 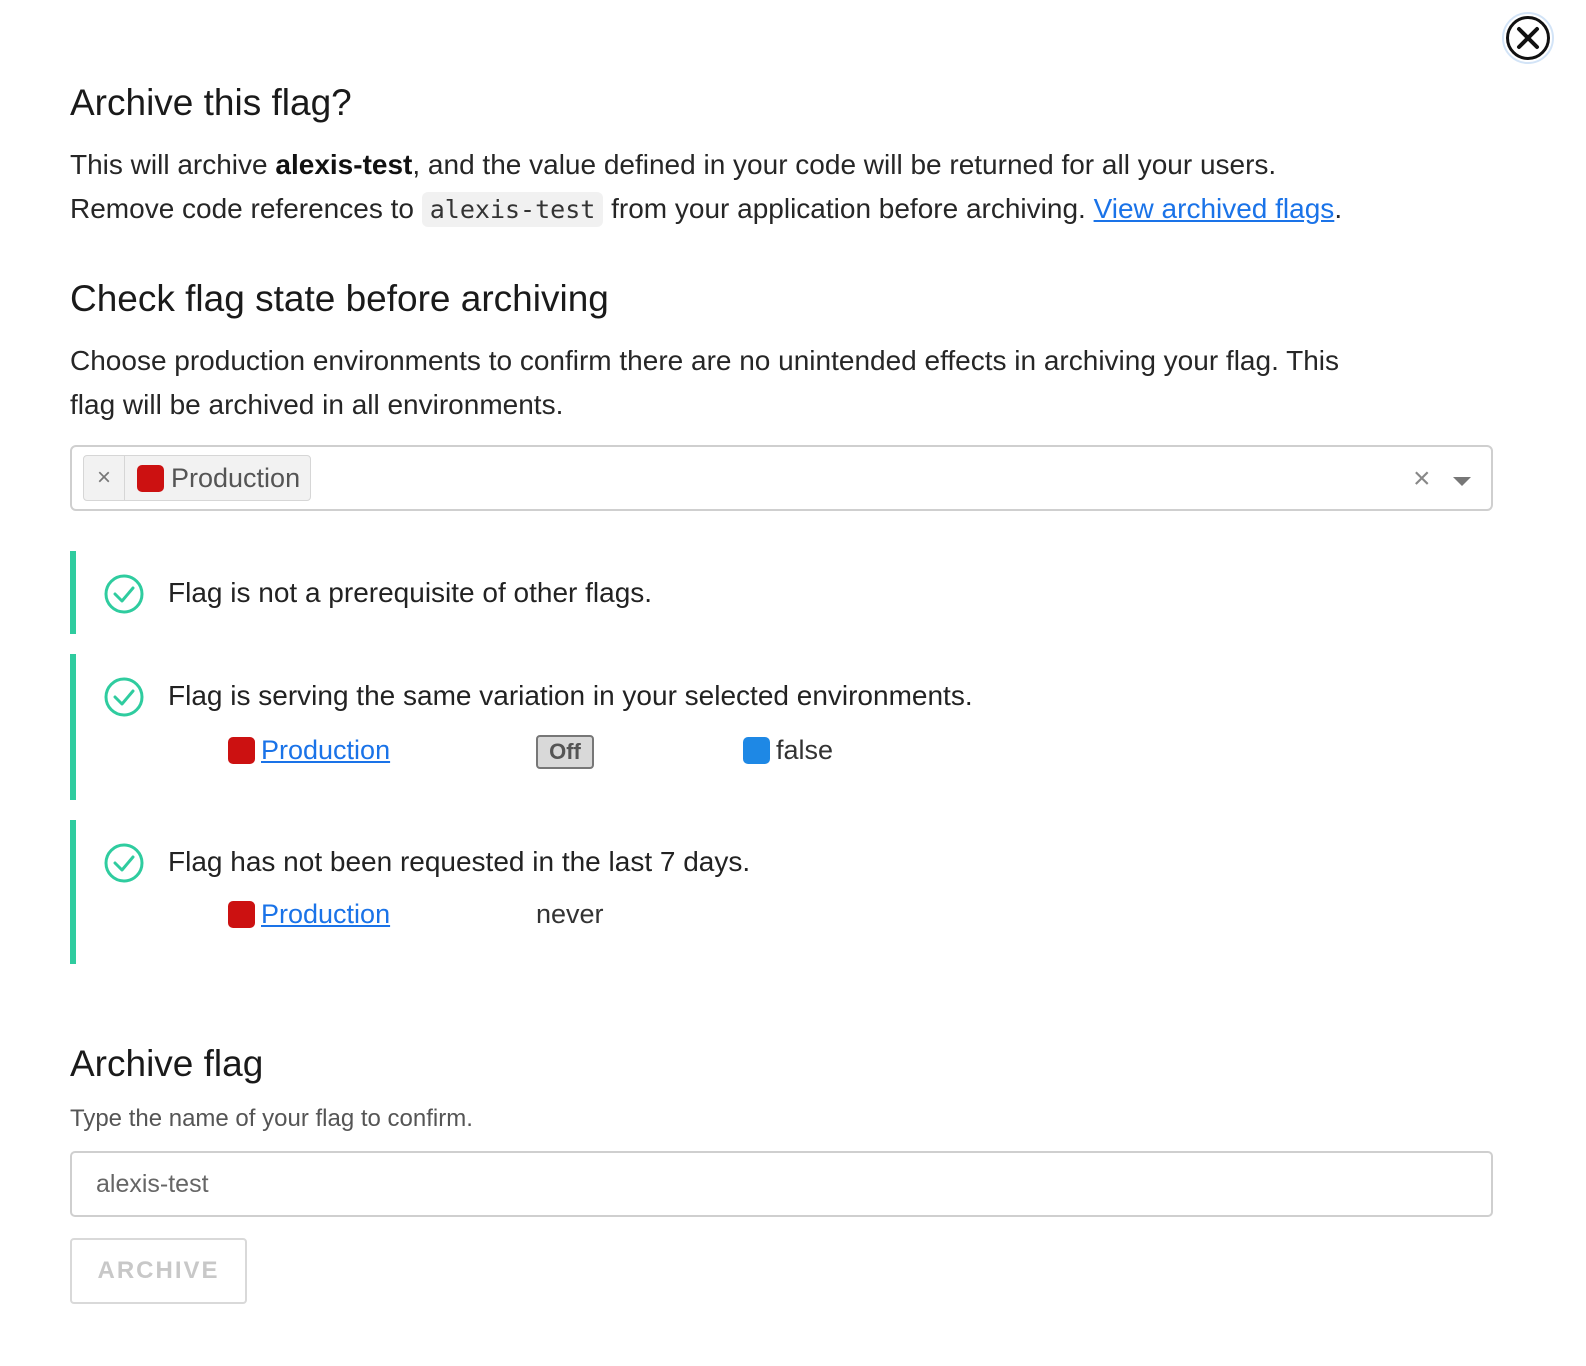 What do you see at coordinates (158, 1271) in the screenshot?
I see `archive-button: ARCHIVE` at bounding box center [158, 1271].